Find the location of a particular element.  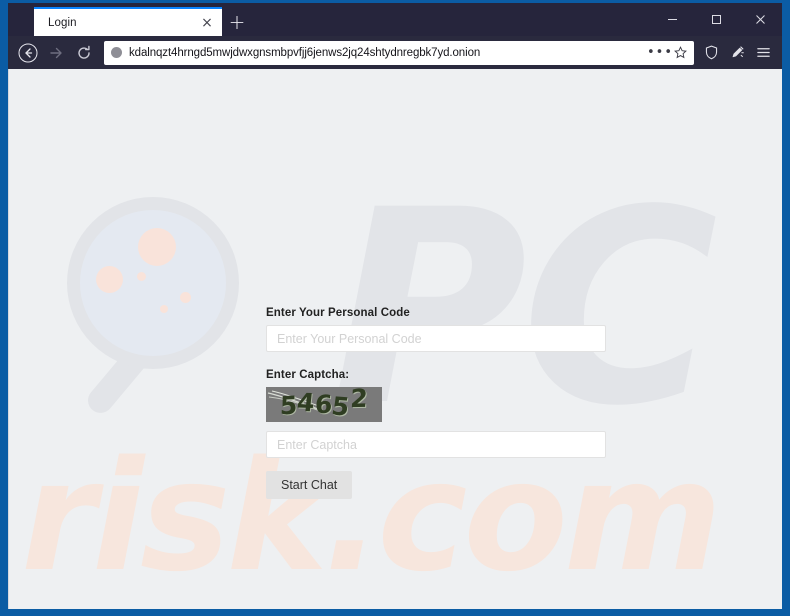

tab-title: Login is located at coordinates (62, 22).